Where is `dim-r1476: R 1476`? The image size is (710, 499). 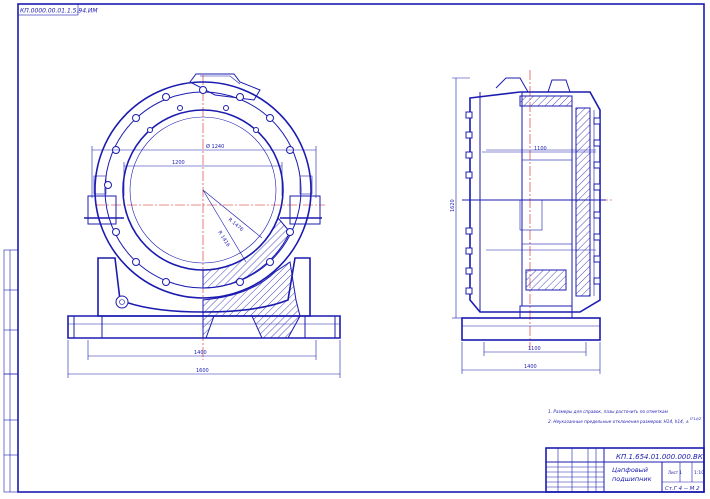 dim-r1476: R 1476 is located at coordinates (235, 225).